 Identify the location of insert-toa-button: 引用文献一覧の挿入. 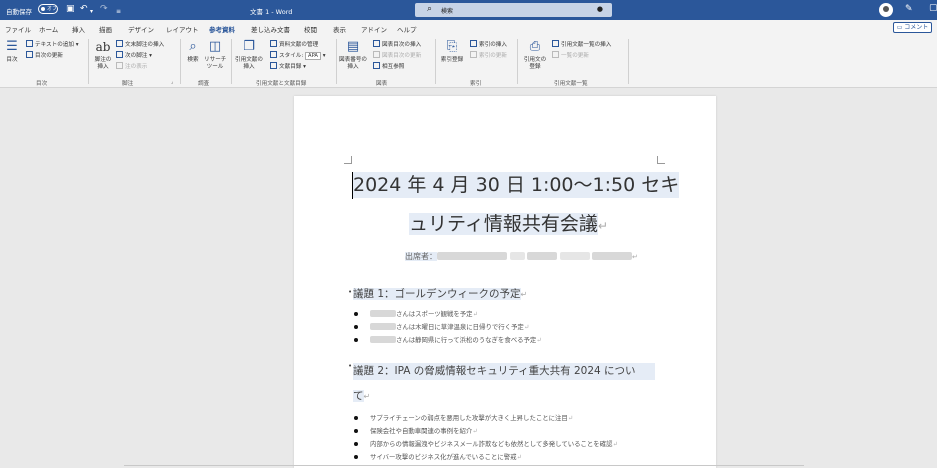
(581, 44).